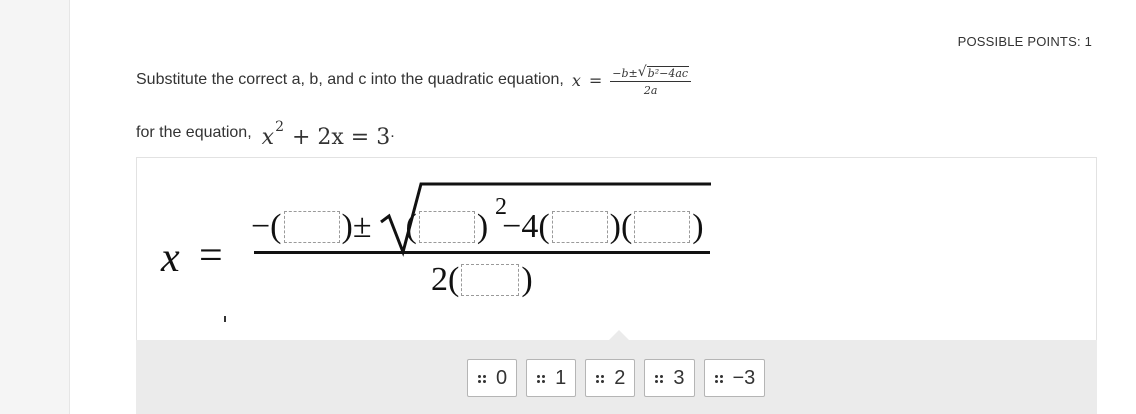 Image resolution: width=1136 pixels, height=414 pixels. What do you see at coordinates (595, 80) in the screenshot?
I see `formula-equals: =` at bounding box center [595, 80].